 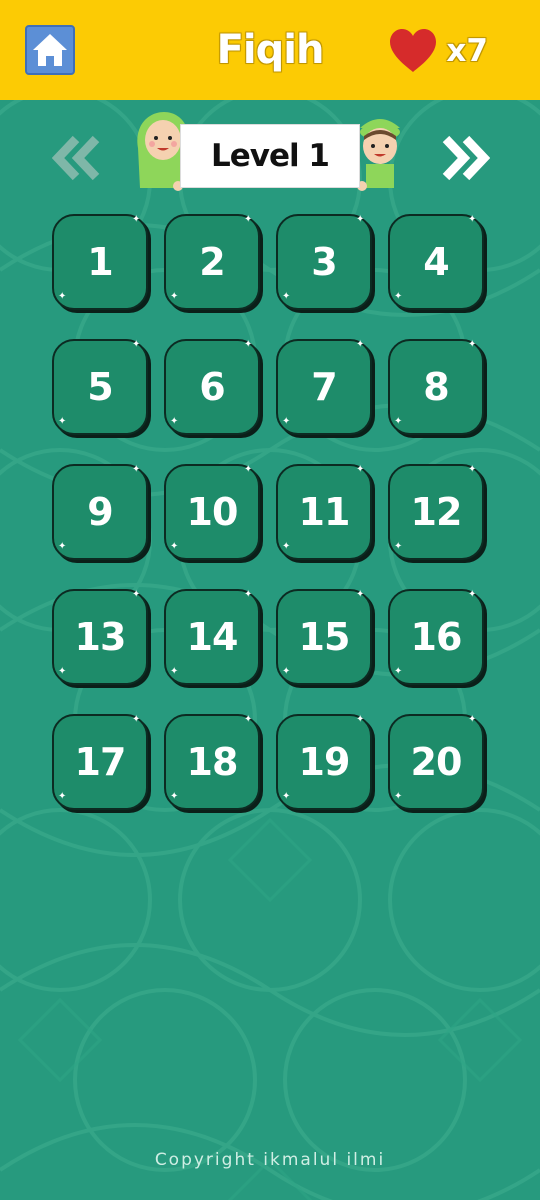 I want to click on level-number: 11, so click(x=324, y=512).